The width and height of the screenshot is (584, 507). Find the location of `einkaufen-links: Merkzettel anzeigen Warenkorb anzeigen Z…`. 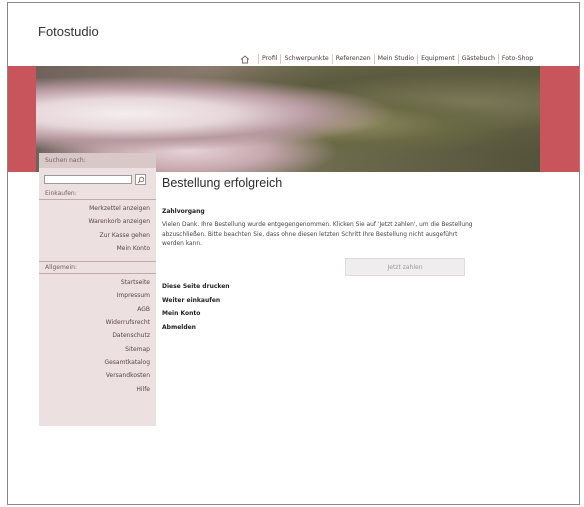

einkaufen-links: Merkzettel anzeigen Warenkorb anzeigen Z… is located at coordinates (97, 227).